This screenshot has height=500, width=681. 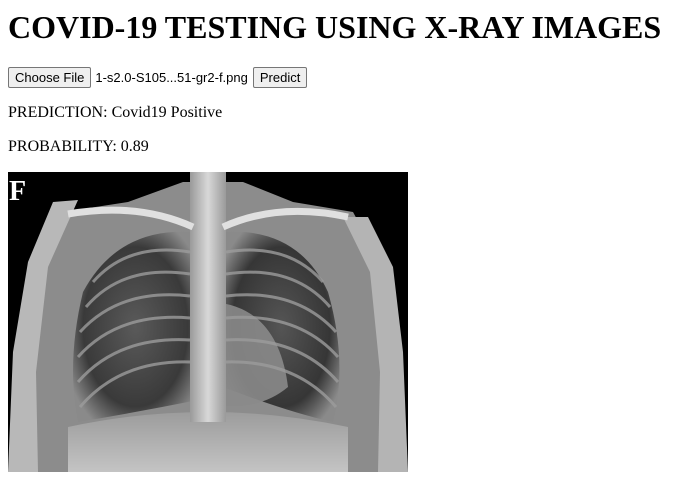 What do you see at coordinates (280, 77) in the screenshot?
I see `predict-button: Predict` at bounding box center [280, 77].